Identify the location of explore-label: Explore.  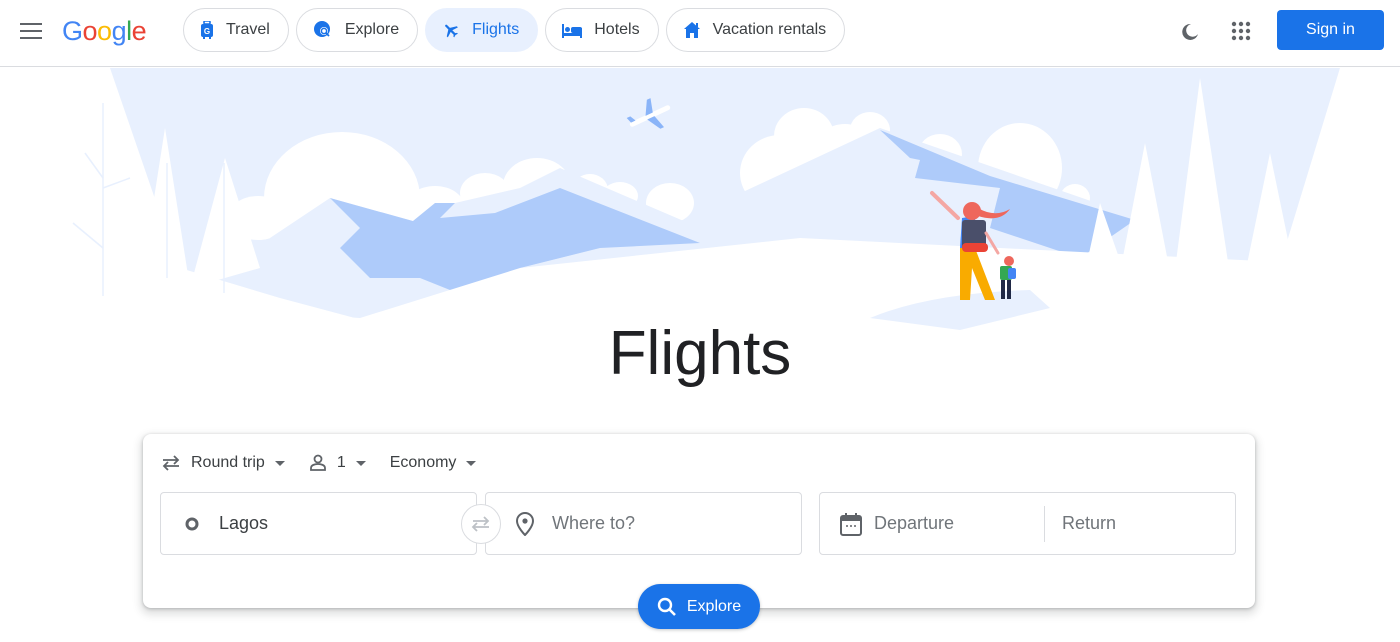
(714, 606).